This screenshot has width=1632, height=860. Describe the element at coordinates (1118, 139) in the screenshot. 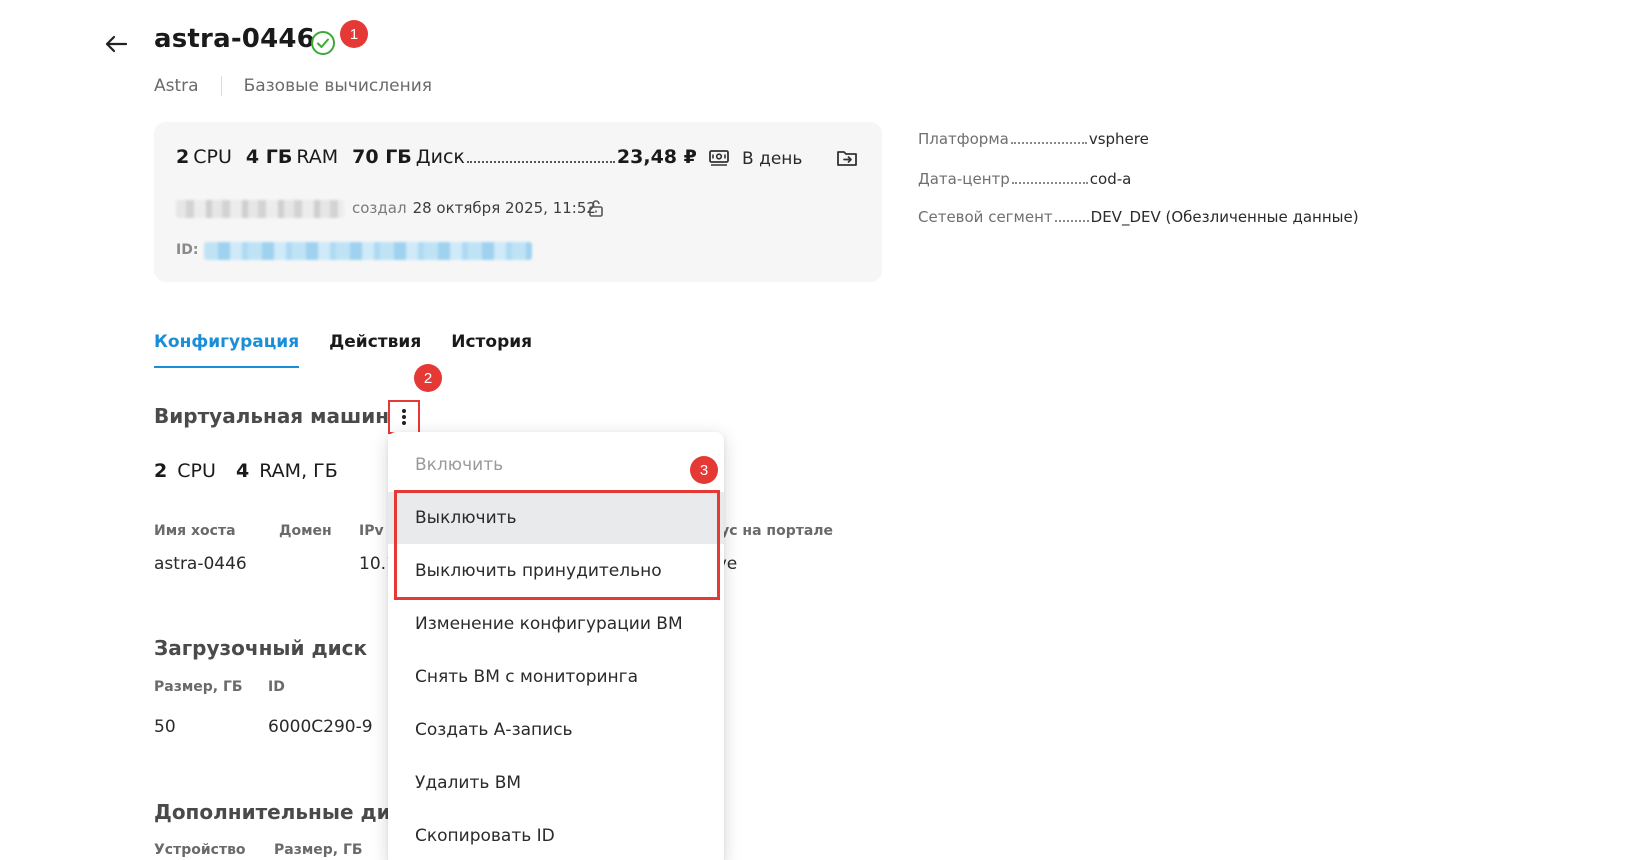

I see `platform-value: vsphere` at that location.